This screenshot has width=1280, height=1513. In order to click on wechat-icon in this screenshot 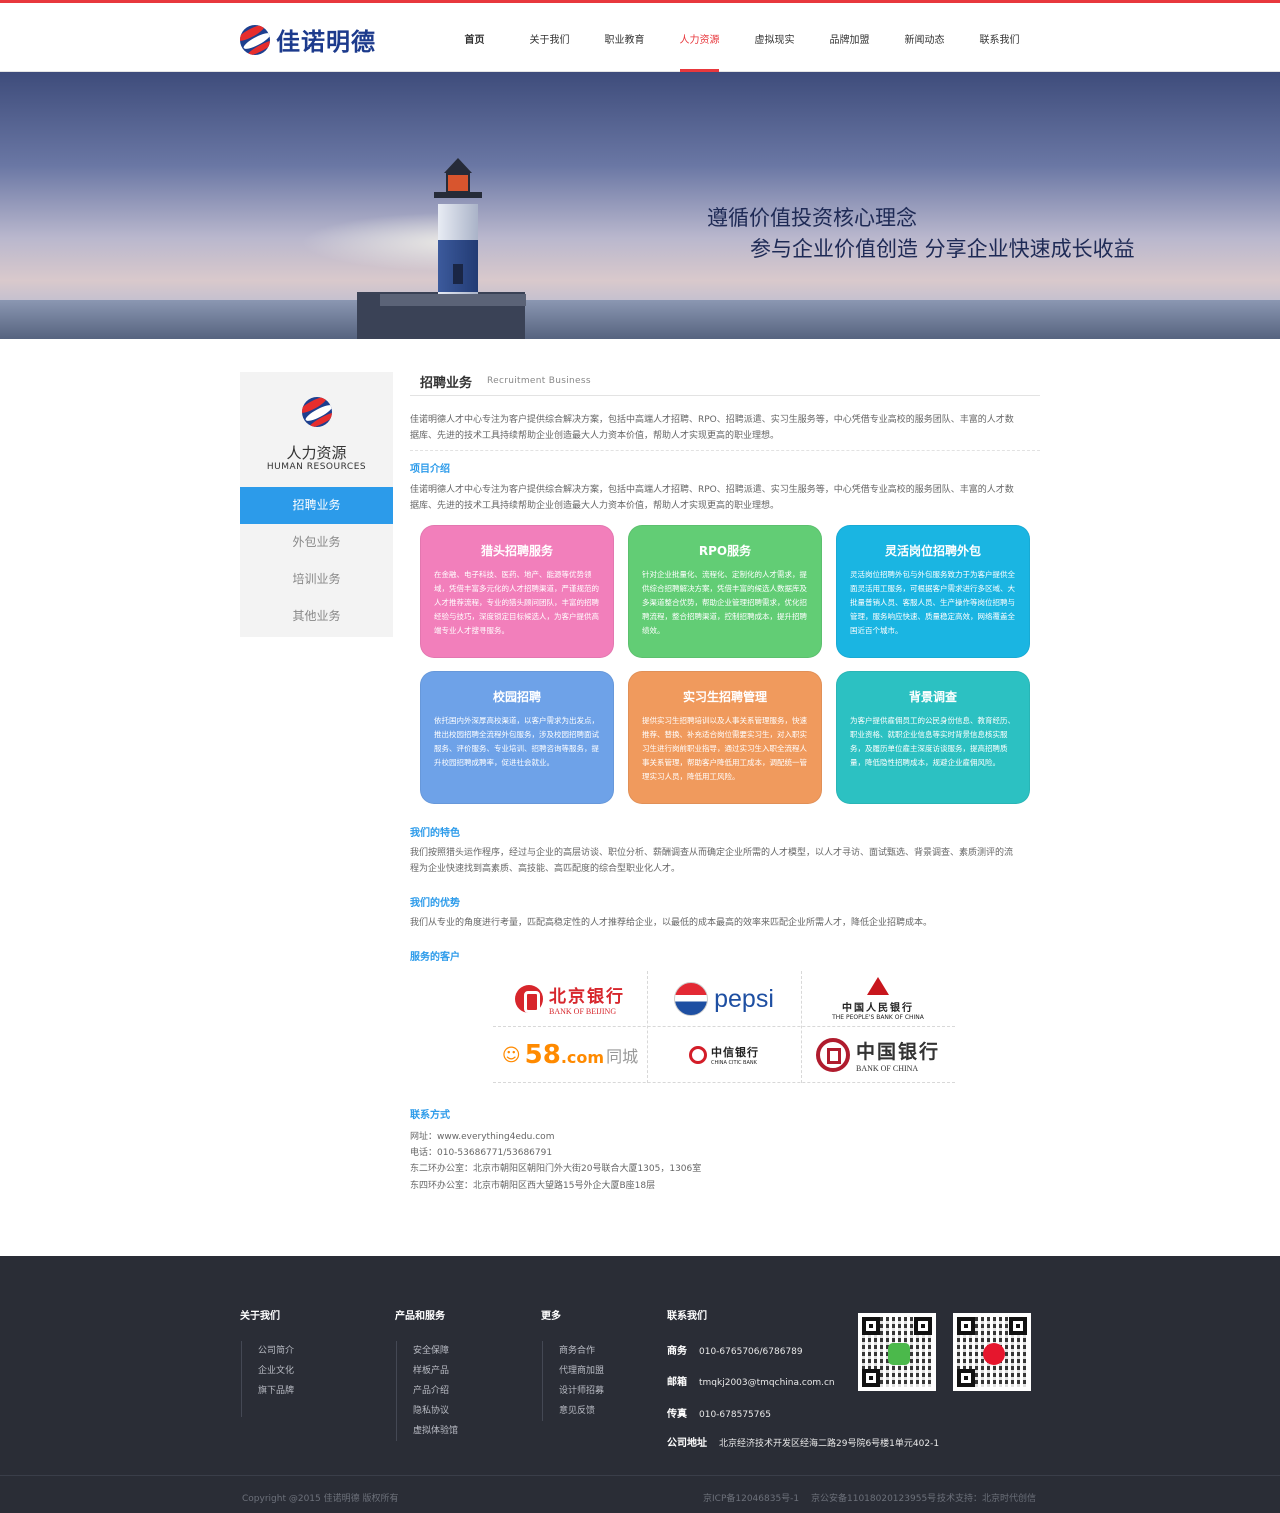, I will do `click(899, 1354)`.